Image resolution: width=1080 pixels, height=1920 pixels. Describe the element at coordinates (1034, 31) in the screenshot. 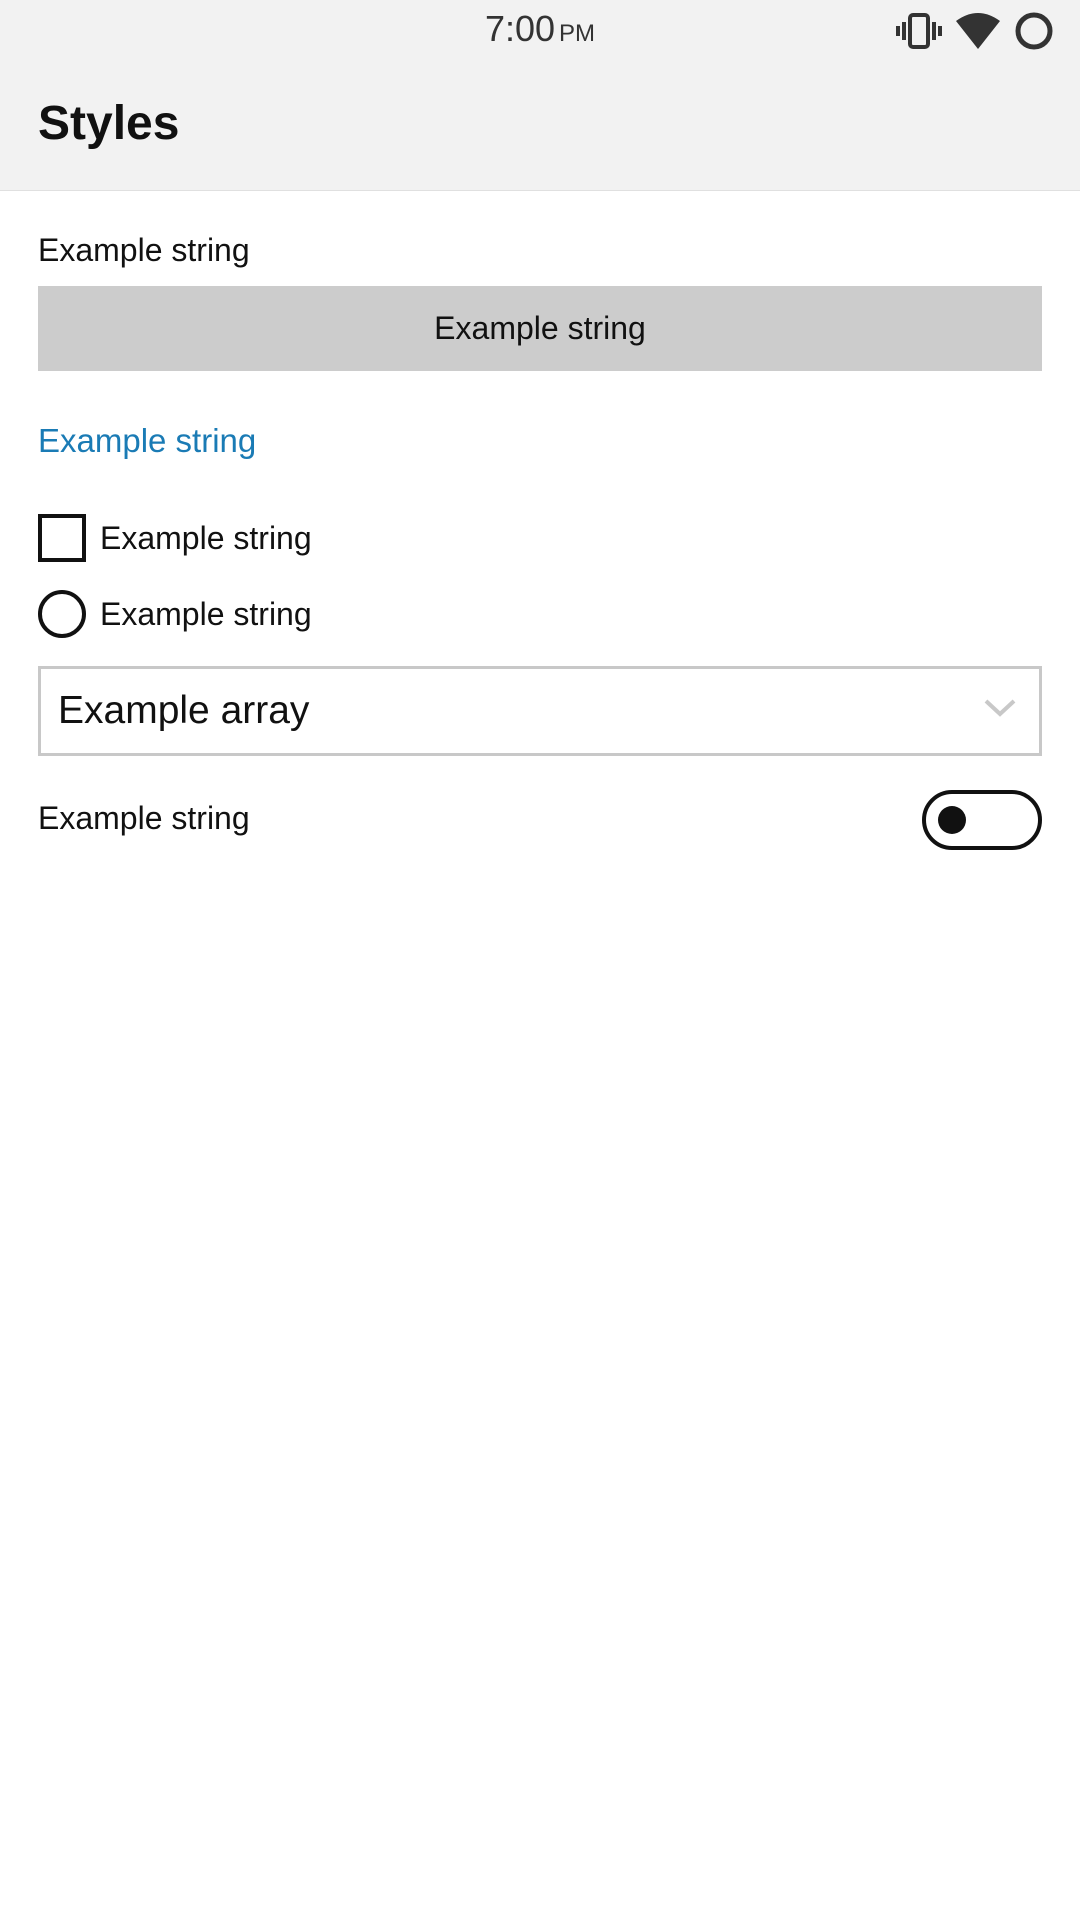

I see `battery-circle-icon` at that location.